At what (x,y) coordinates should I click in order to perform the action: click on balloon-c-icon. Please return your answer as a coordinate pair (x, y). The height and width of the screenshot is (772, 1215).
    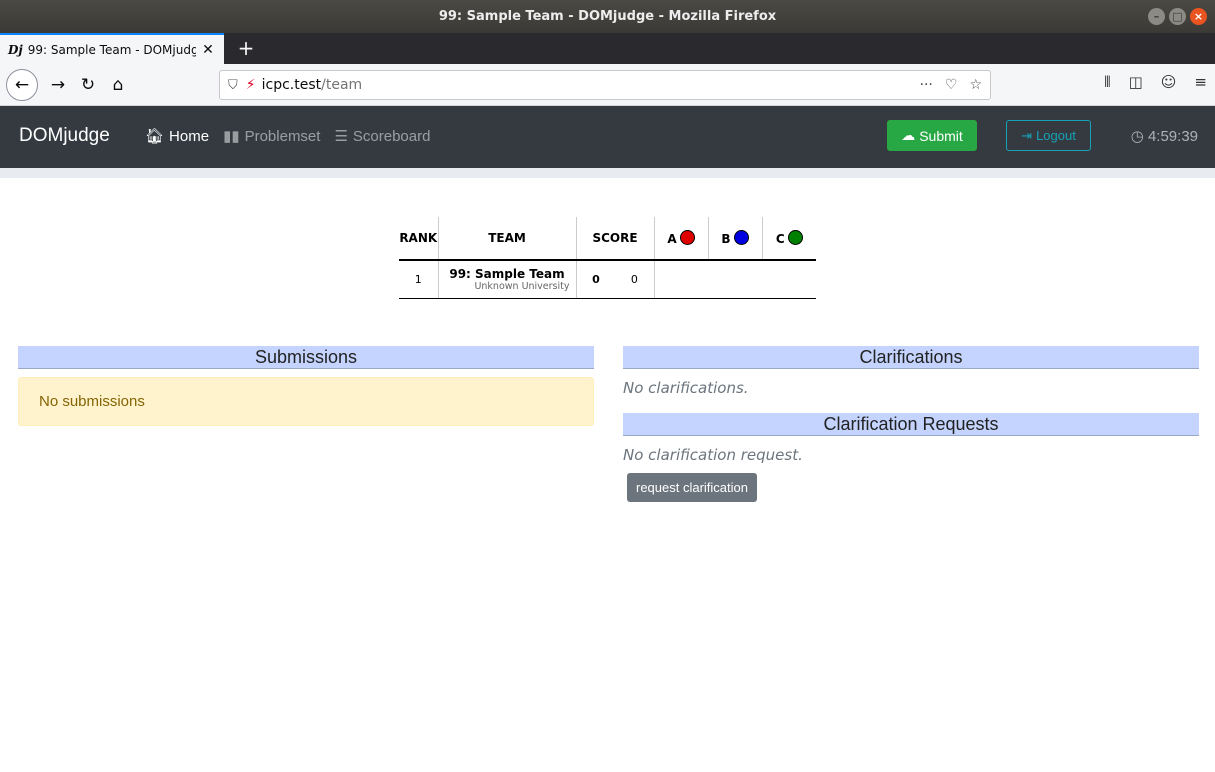
    Looking at the image, I should click on (795, 237).